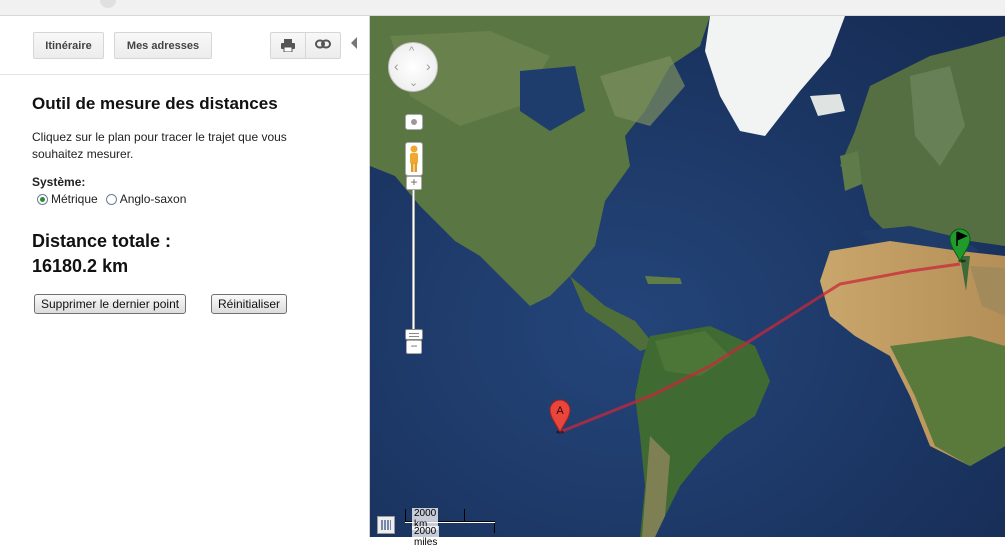 Image resolution: width=1005 pixels, height=548 pixels. I want to click on printer-icon, so click(288, 45).